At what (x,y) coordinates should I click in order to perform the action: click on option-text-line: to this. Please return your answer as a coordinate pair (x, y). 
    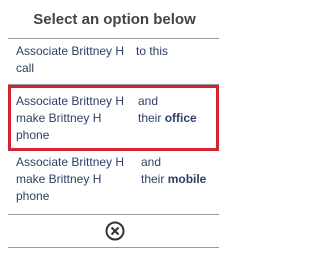
    Looking at the image, I should click on (152, 51).